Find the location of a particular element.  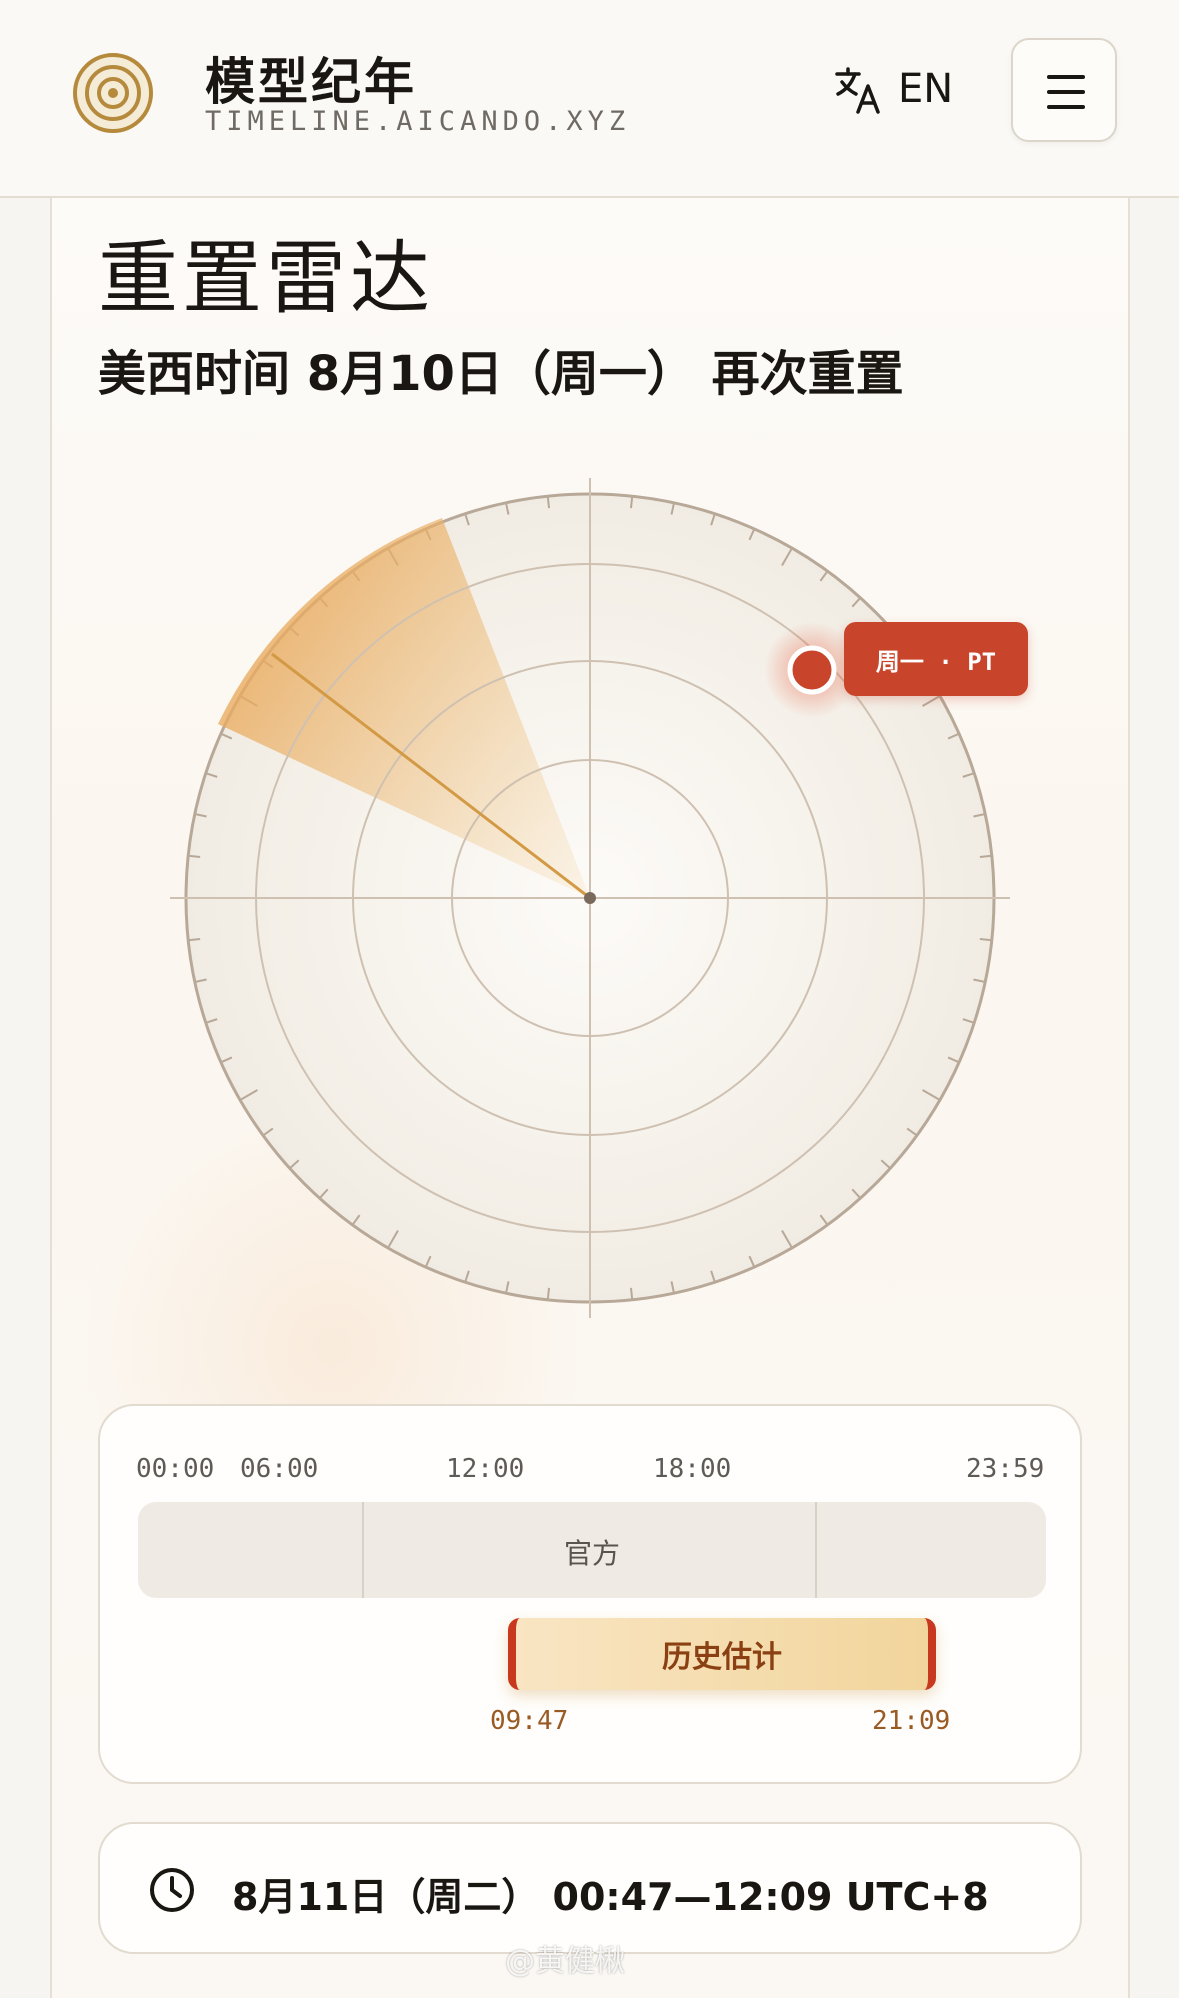

tick-label: 18:00 is located at coordinates (692, 1469).